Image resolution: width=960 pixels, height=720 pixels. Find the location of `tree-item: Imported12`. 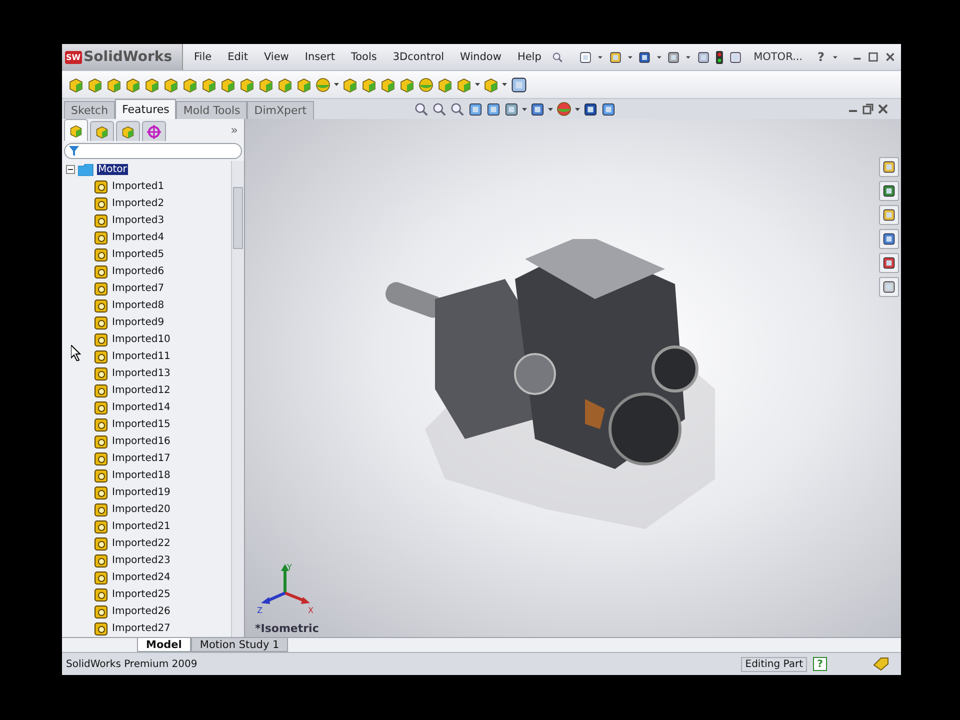

tree-item: Imported12 is located at coordinates (141, 390).